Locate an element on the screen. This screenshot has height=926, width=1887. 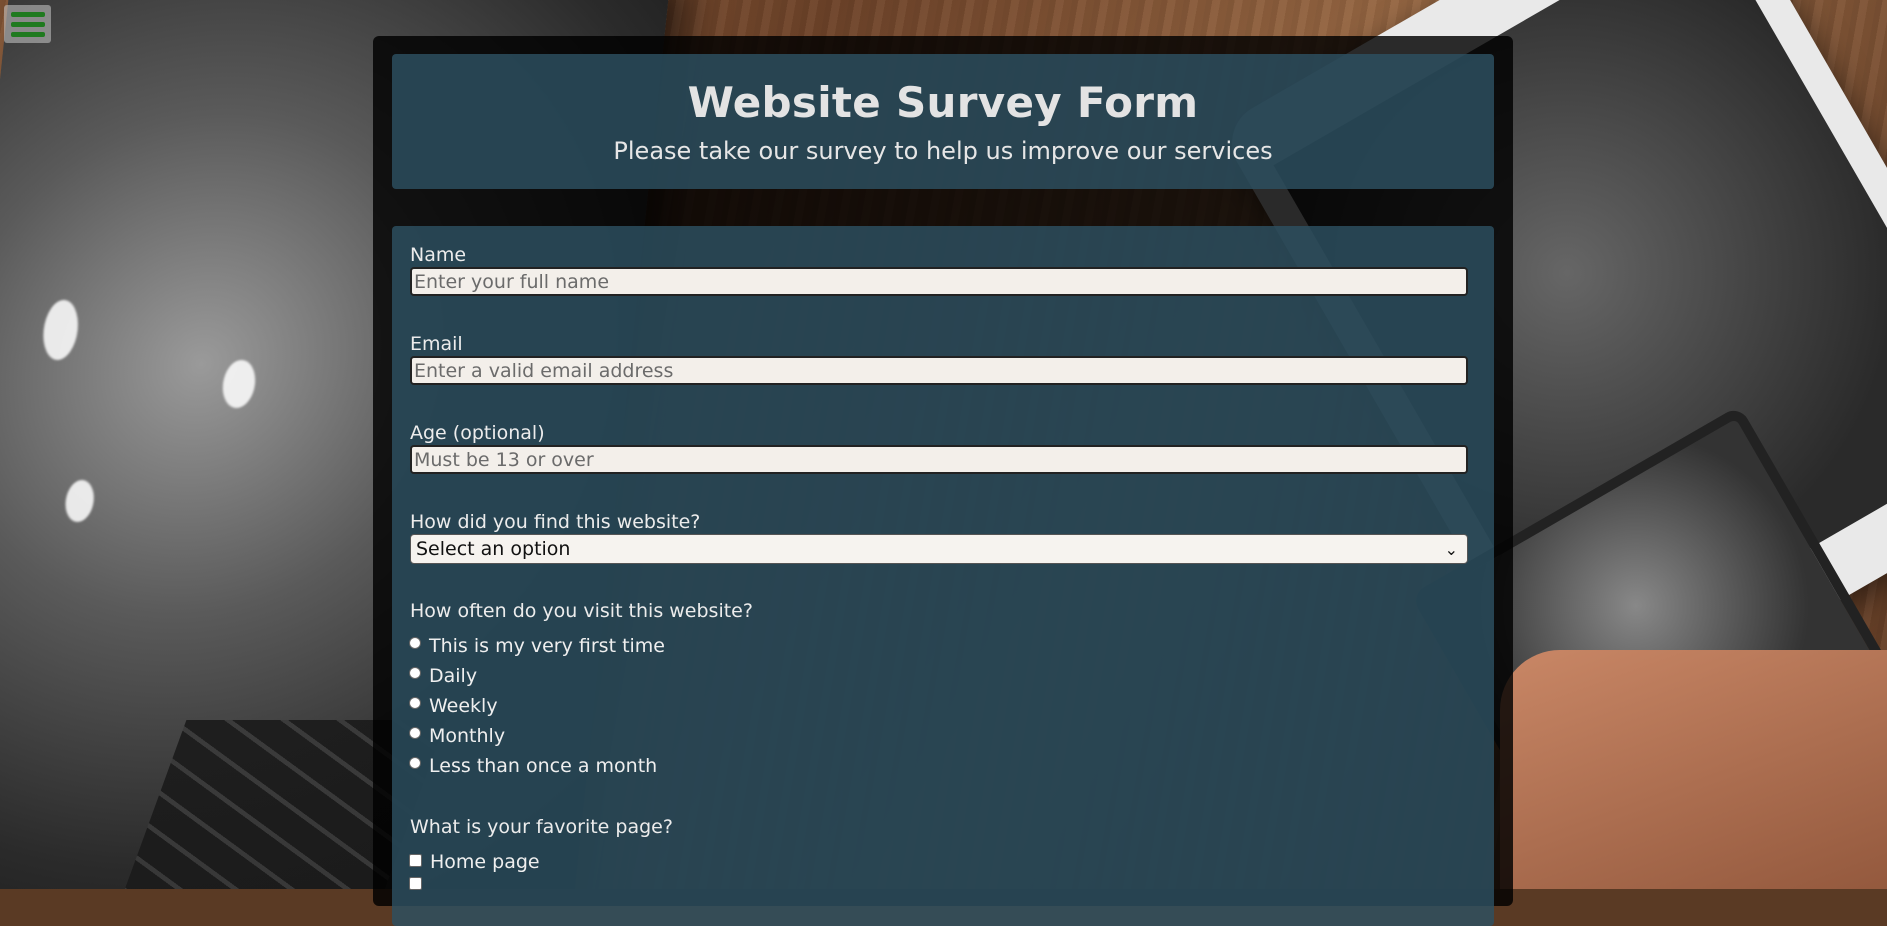
radio-option-label: This is my very first time is located at coordinates (547, 646).